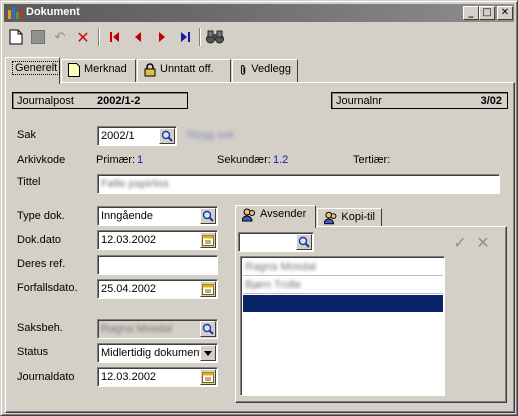 Image resolution: width=518 pixels, height=416 pixels. Describe the element at coordinates (127, 216) in the screenshot. I see `type-dok-value: Inngående` at that location.